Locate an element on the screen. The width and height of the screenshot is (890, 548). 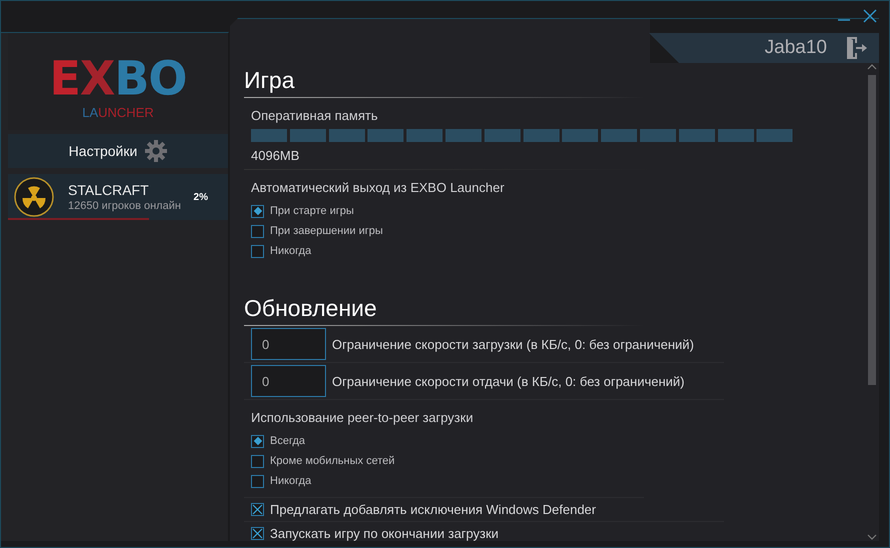
setting-label: Ограничение скорости отдачи (в КБ/с, 0: без ограничений) is located at coordinates (508, 381).